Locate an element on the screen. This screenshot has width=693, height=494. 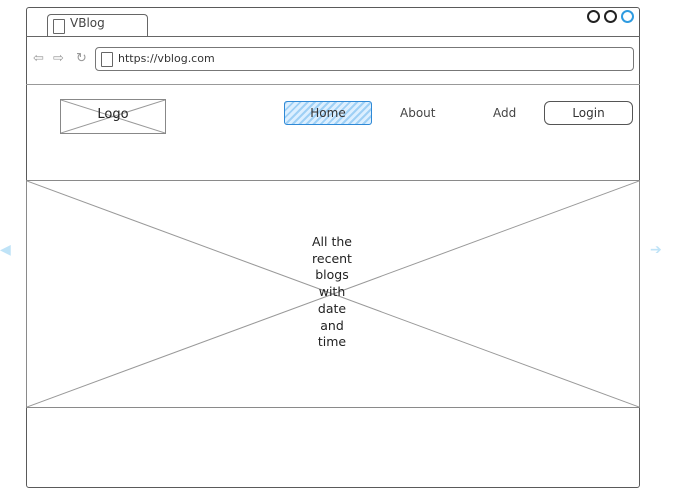
nav-about-link: About is located at coordinates (417, 113).